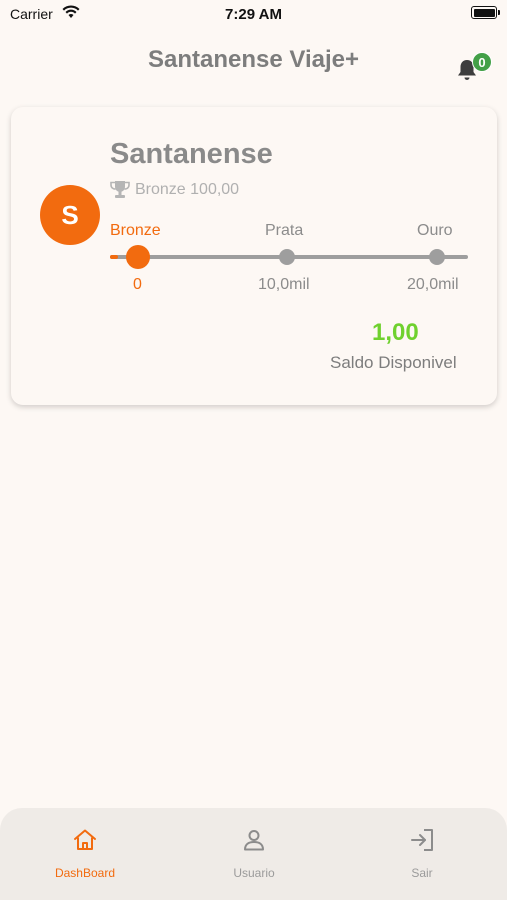  Describe the element at coordinates (422, 873) in the screenshot. I see `nav-label-sair: Sair` at that location.